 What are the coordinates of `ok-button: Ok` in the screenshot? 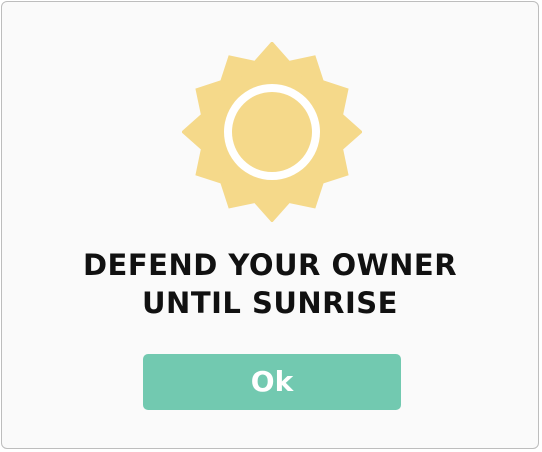 It's located at (272, 382).